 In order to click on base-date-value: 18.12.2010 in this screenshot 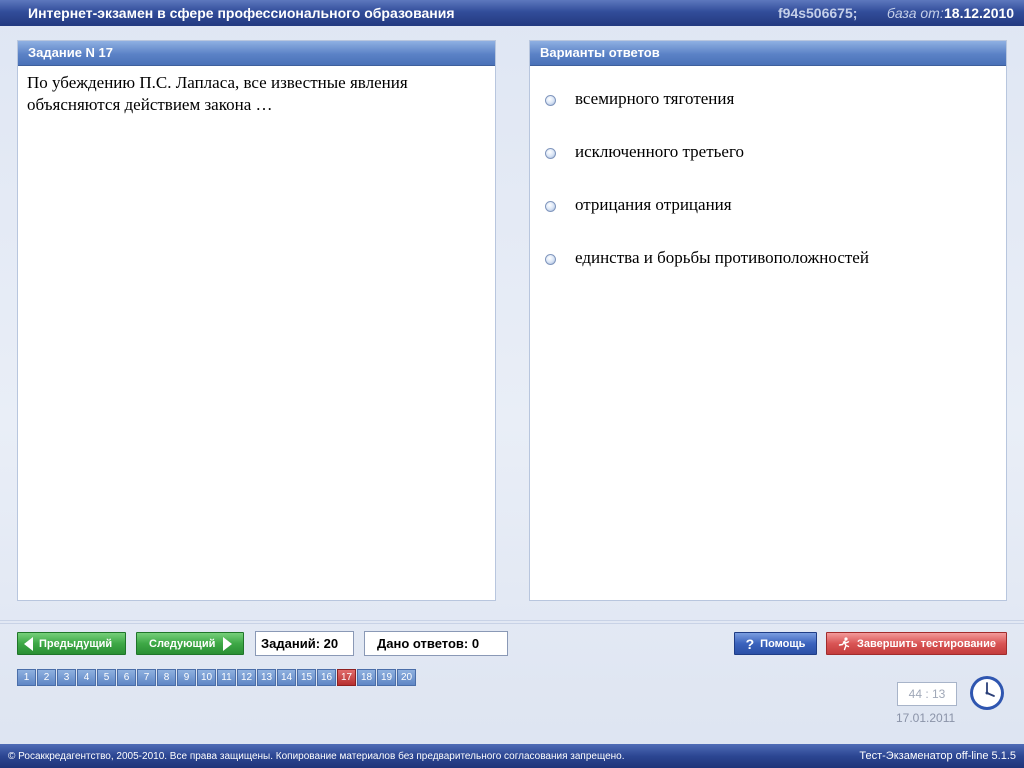, I will do `click(979, 13)`.